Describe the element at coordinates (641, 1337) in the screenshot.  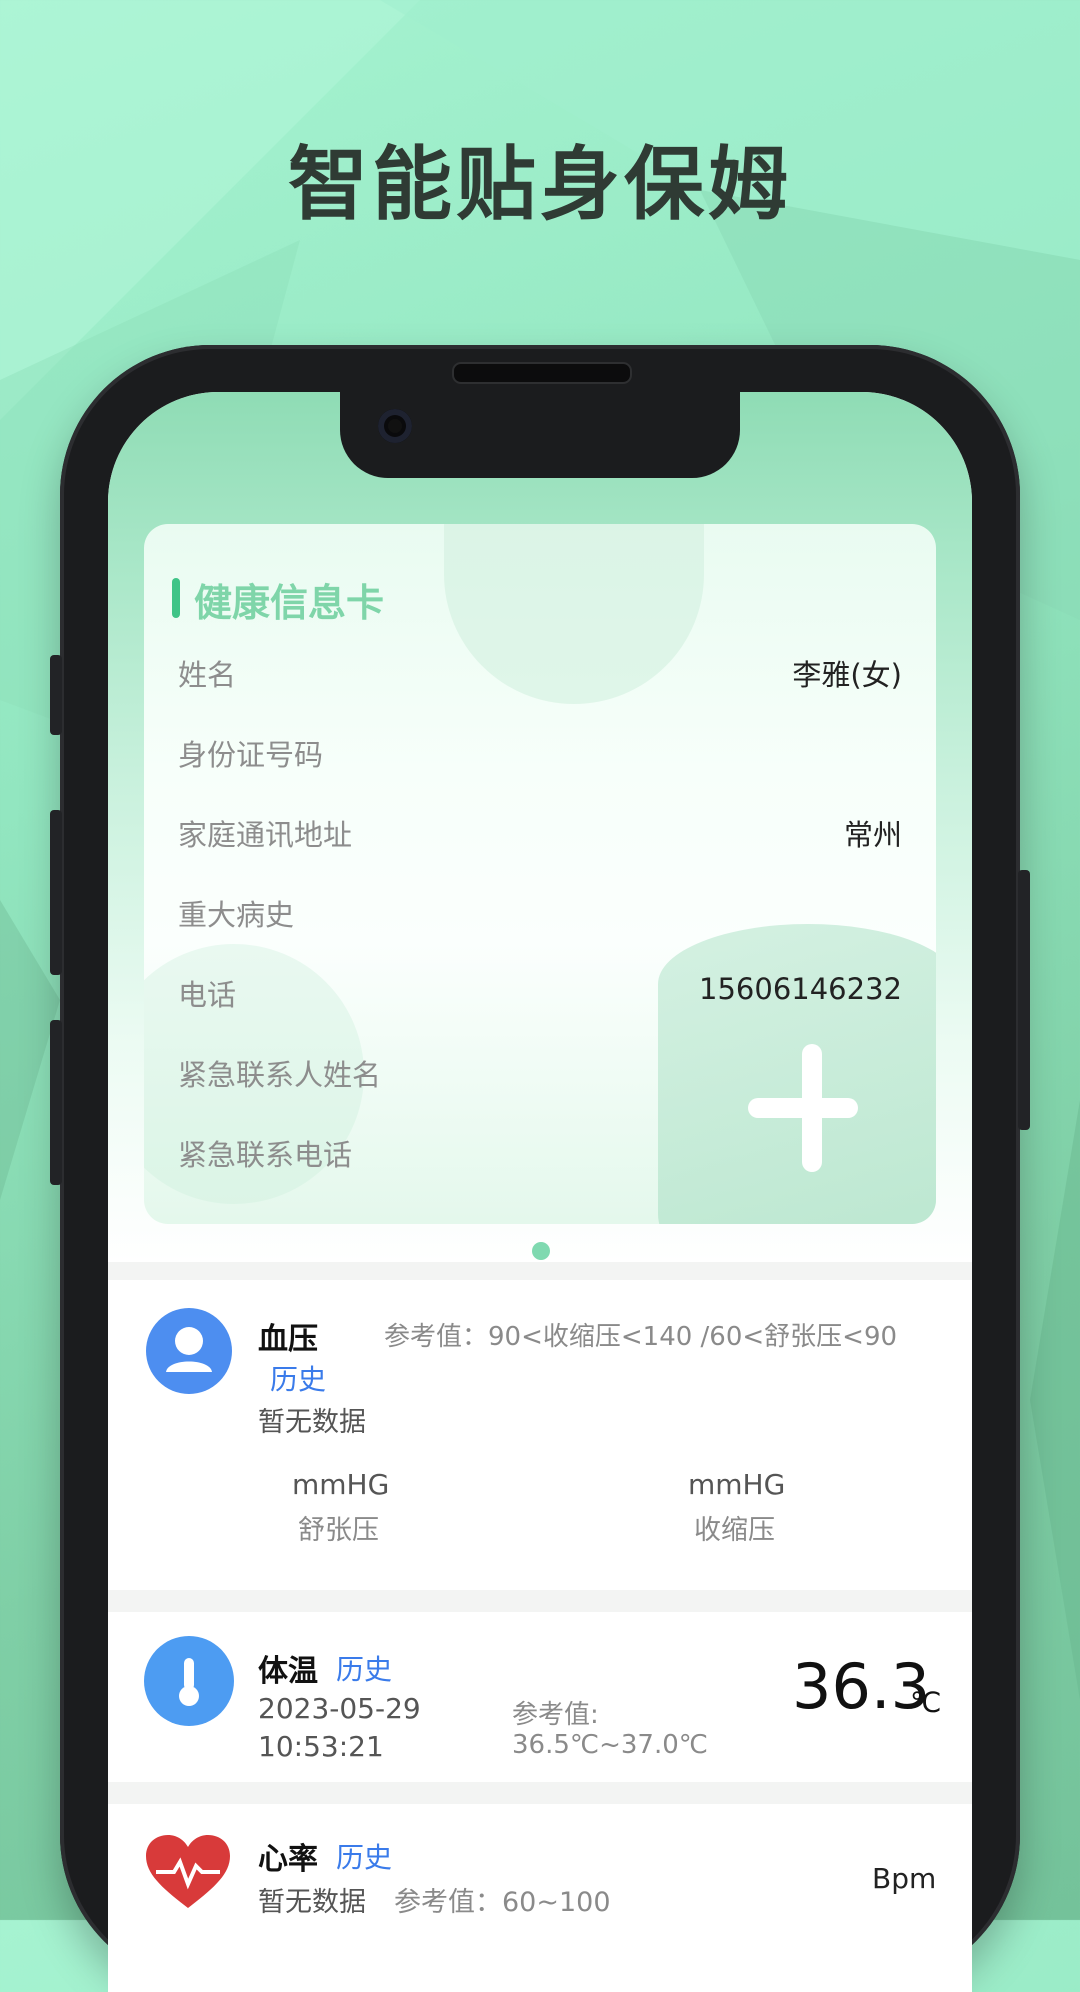
I see `bp-reference: 参考值：90<收缩压<140 /60<舒张压<90` at that location.